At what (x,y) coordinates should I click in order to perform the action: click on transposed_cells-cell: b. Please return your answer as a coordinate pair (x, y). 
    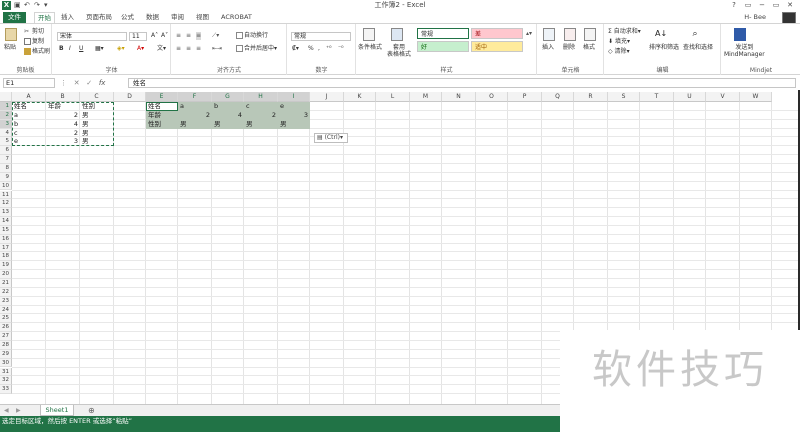
    Looking at the image, I should click on (228, 106).